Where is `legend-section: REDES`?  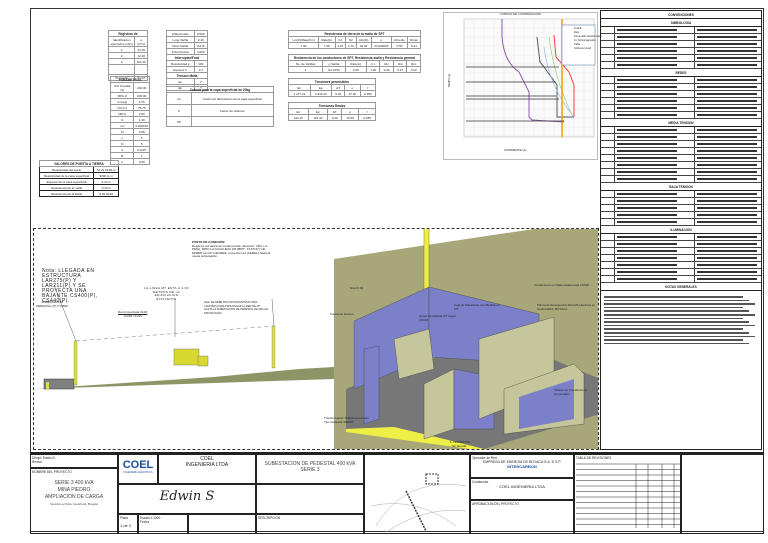 legend-section: REDES is located at coordinates (681, 73).